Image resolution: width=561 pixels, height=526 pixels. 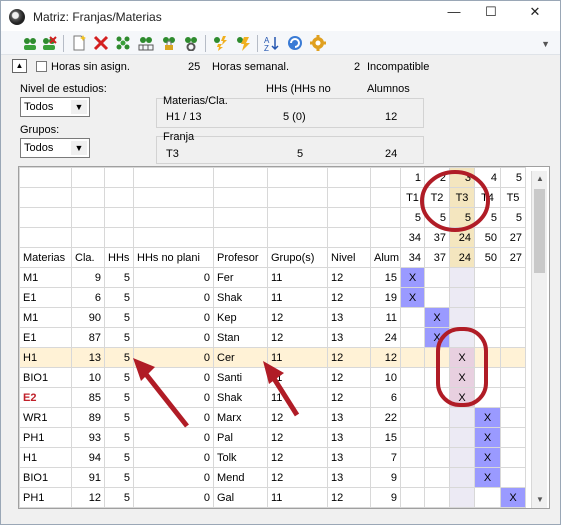 I want to click on table-row: H1 13 5 0 Cer 11 12 12 X, so click(x=272, y=357).